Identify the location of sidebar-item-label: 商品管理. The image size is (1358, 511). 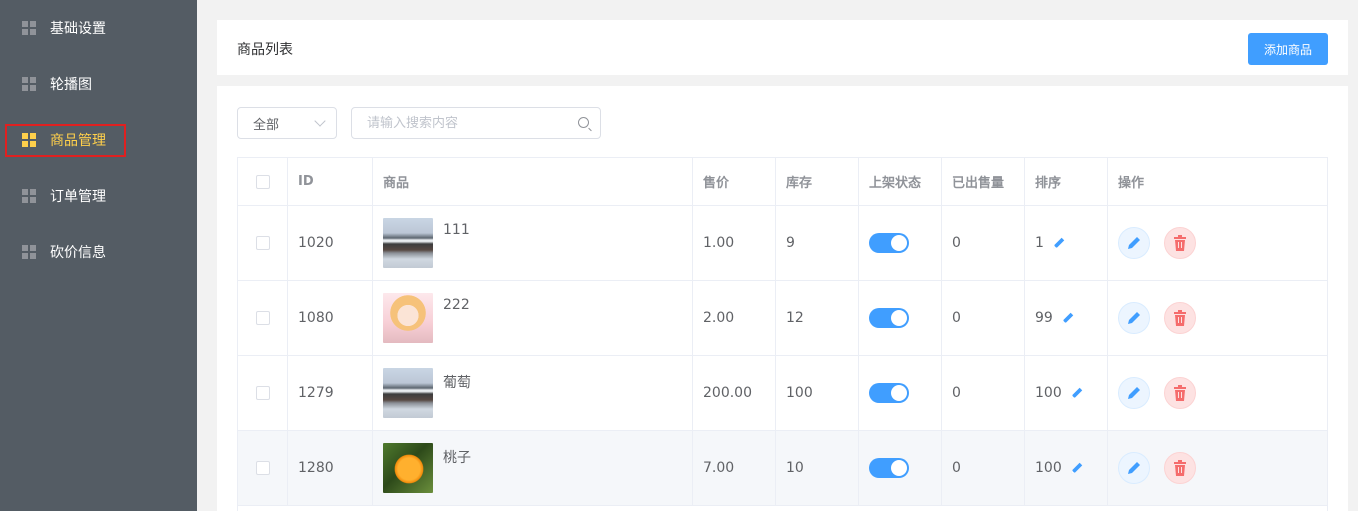
(78, 141).